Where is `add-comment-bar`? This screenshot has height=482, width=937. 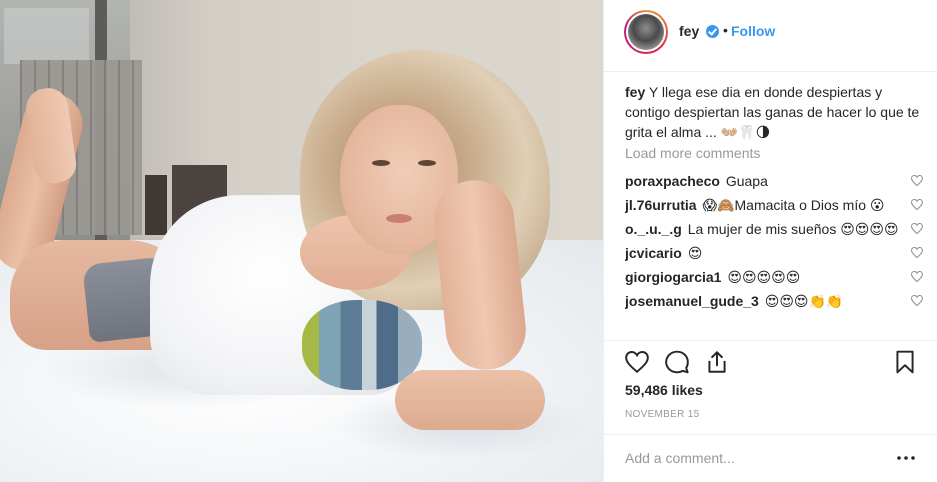
add-comment-bar is located at coordinates (770, 458).